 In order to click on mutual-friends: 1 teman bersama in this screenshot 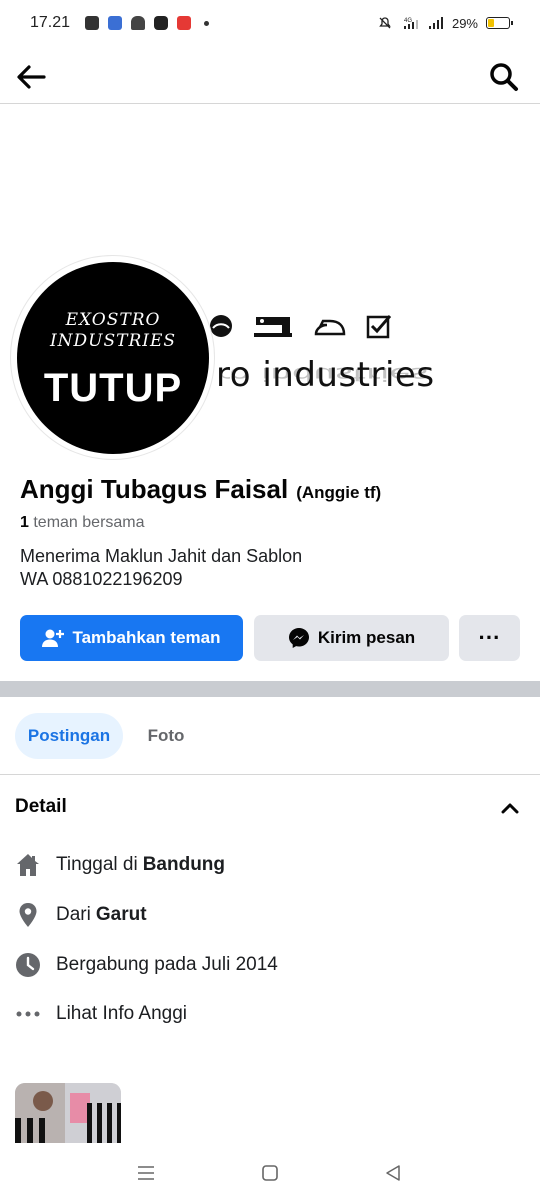, I will do `click(82, 523)`.